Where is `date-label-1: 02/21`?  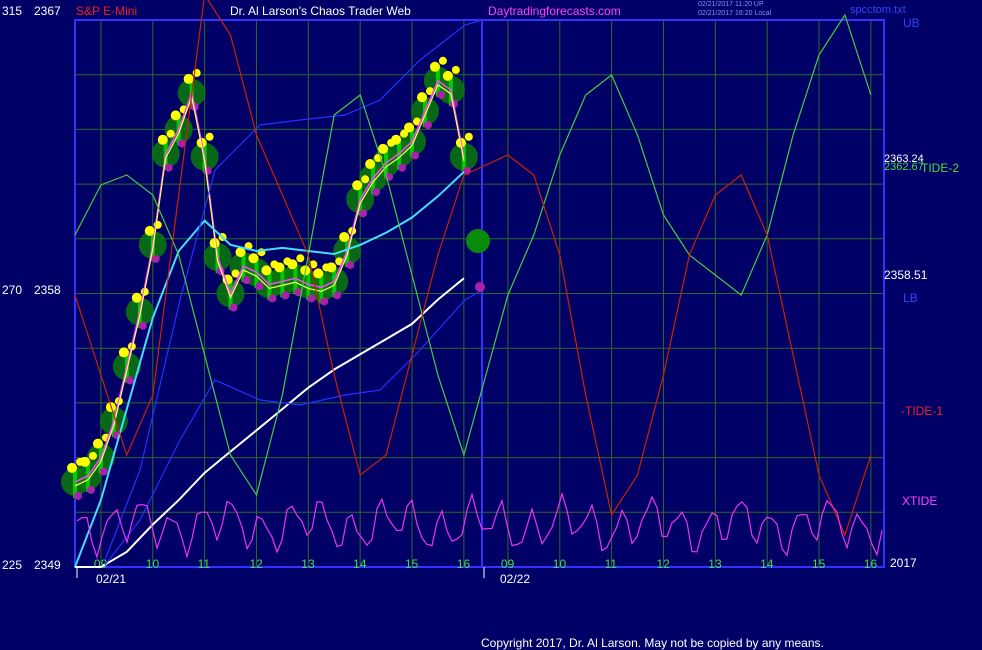 date-label-1: 02/21 is located at coordinates (111, 579).